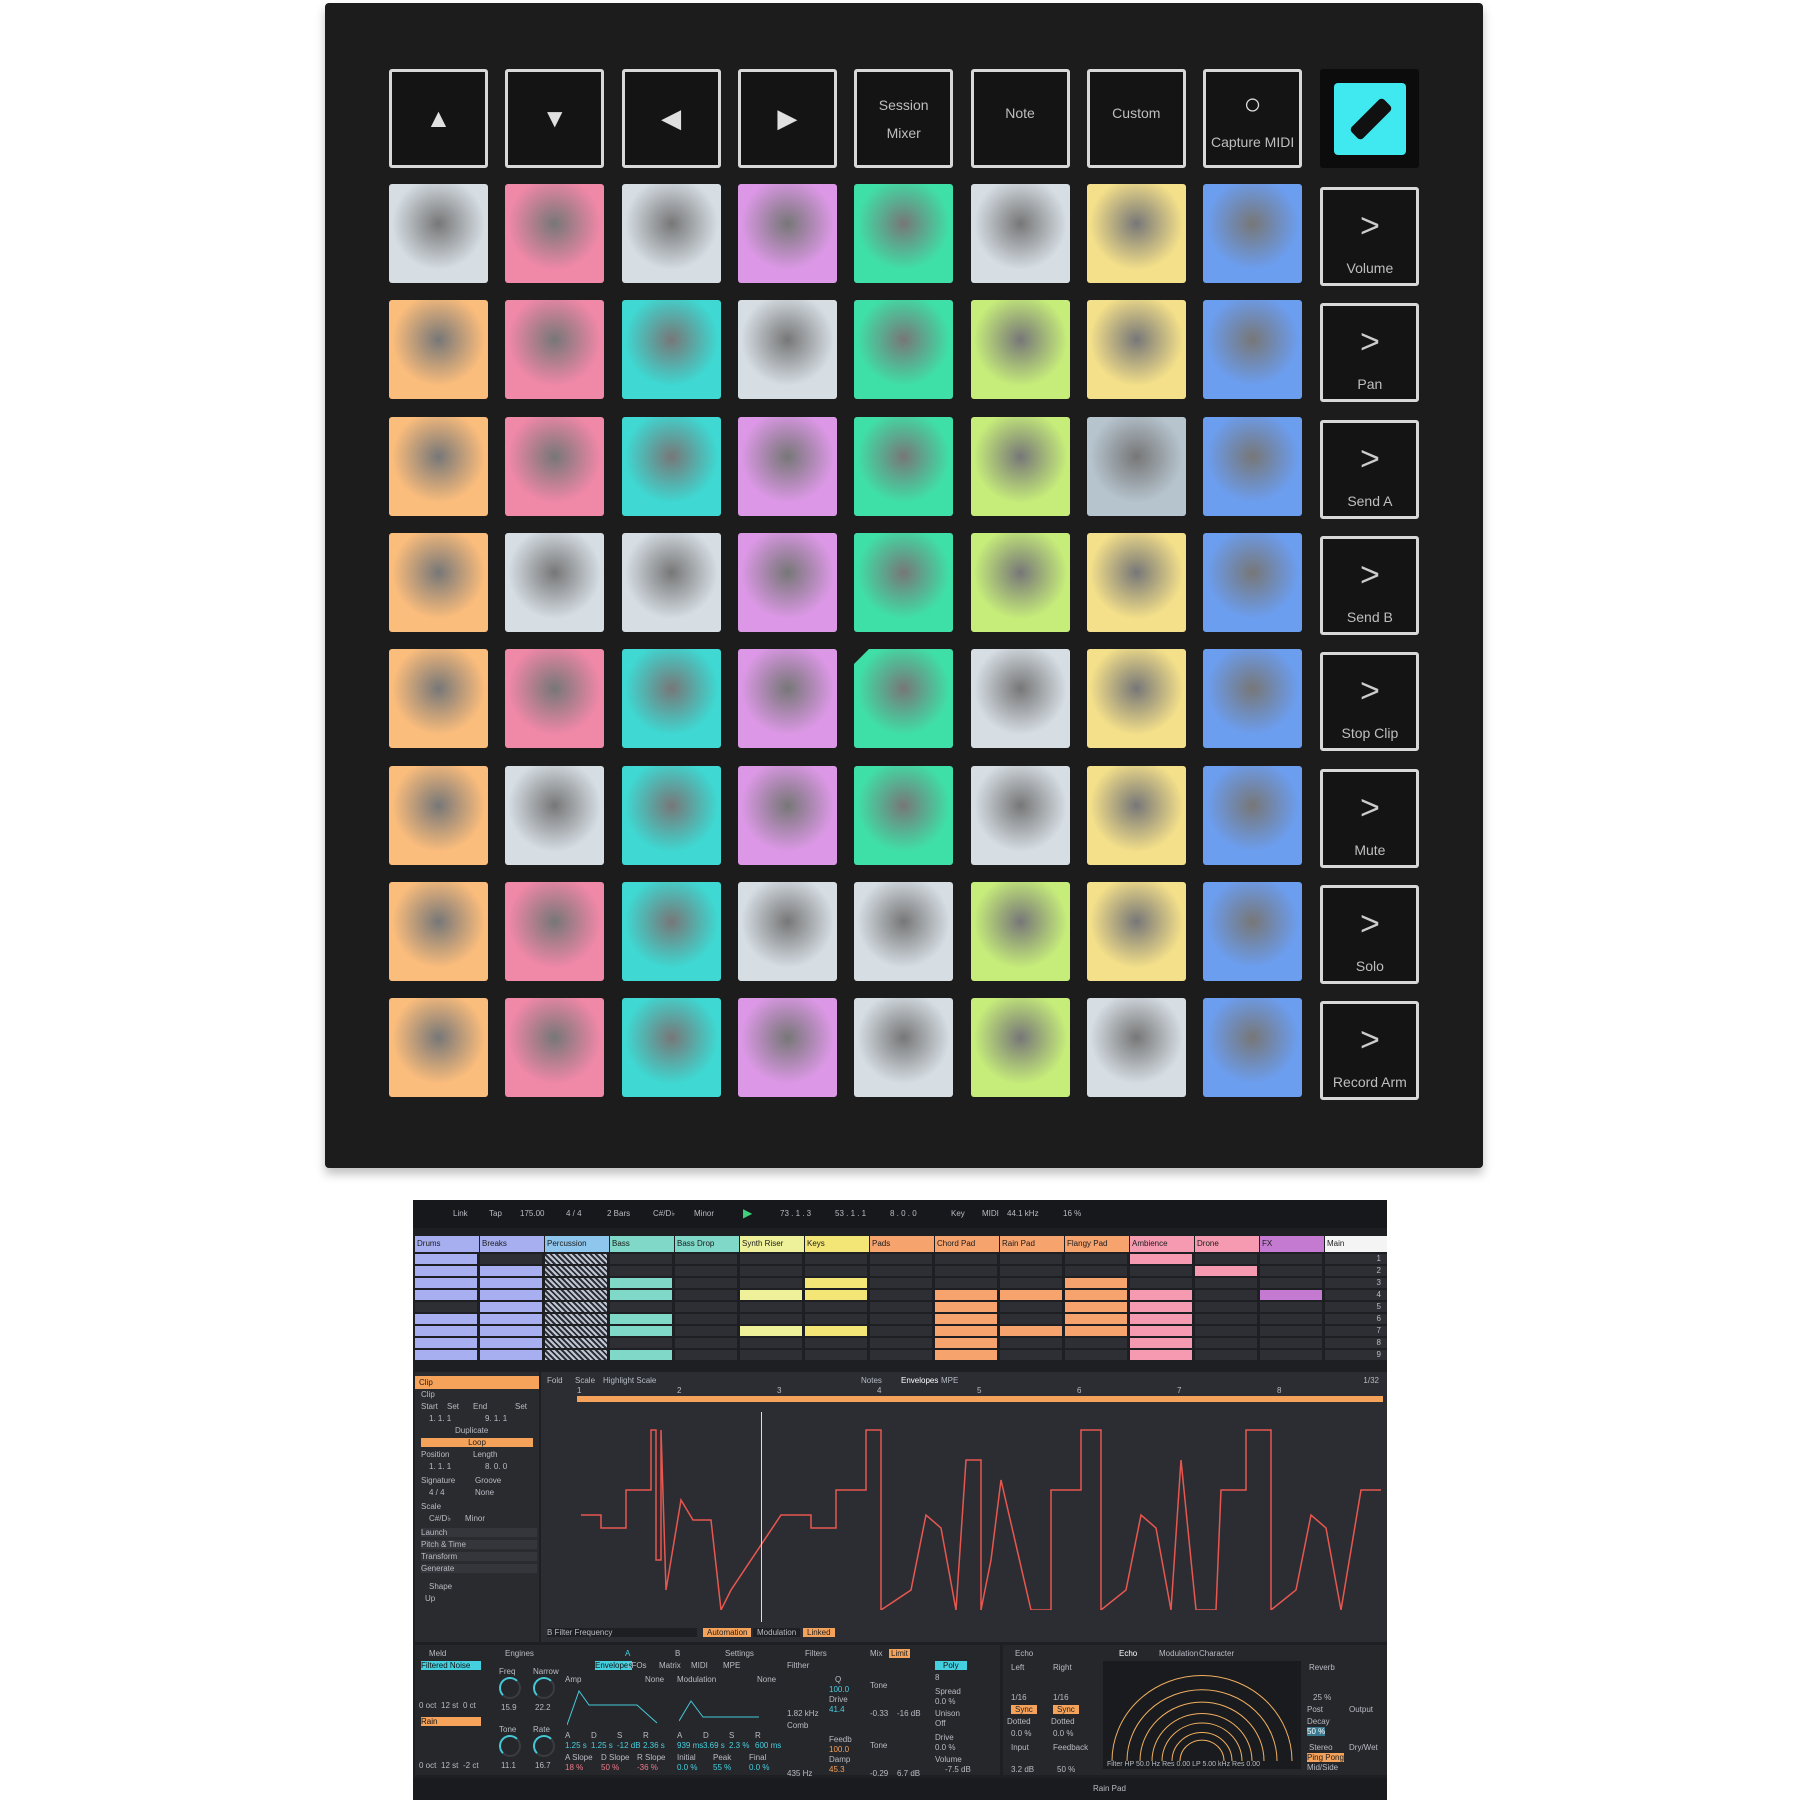 This screenshot has width=1800, height=1800. Describe the element at coordinates (627, 1653) in the screenshot. I see `meld-tab: A` at that location.